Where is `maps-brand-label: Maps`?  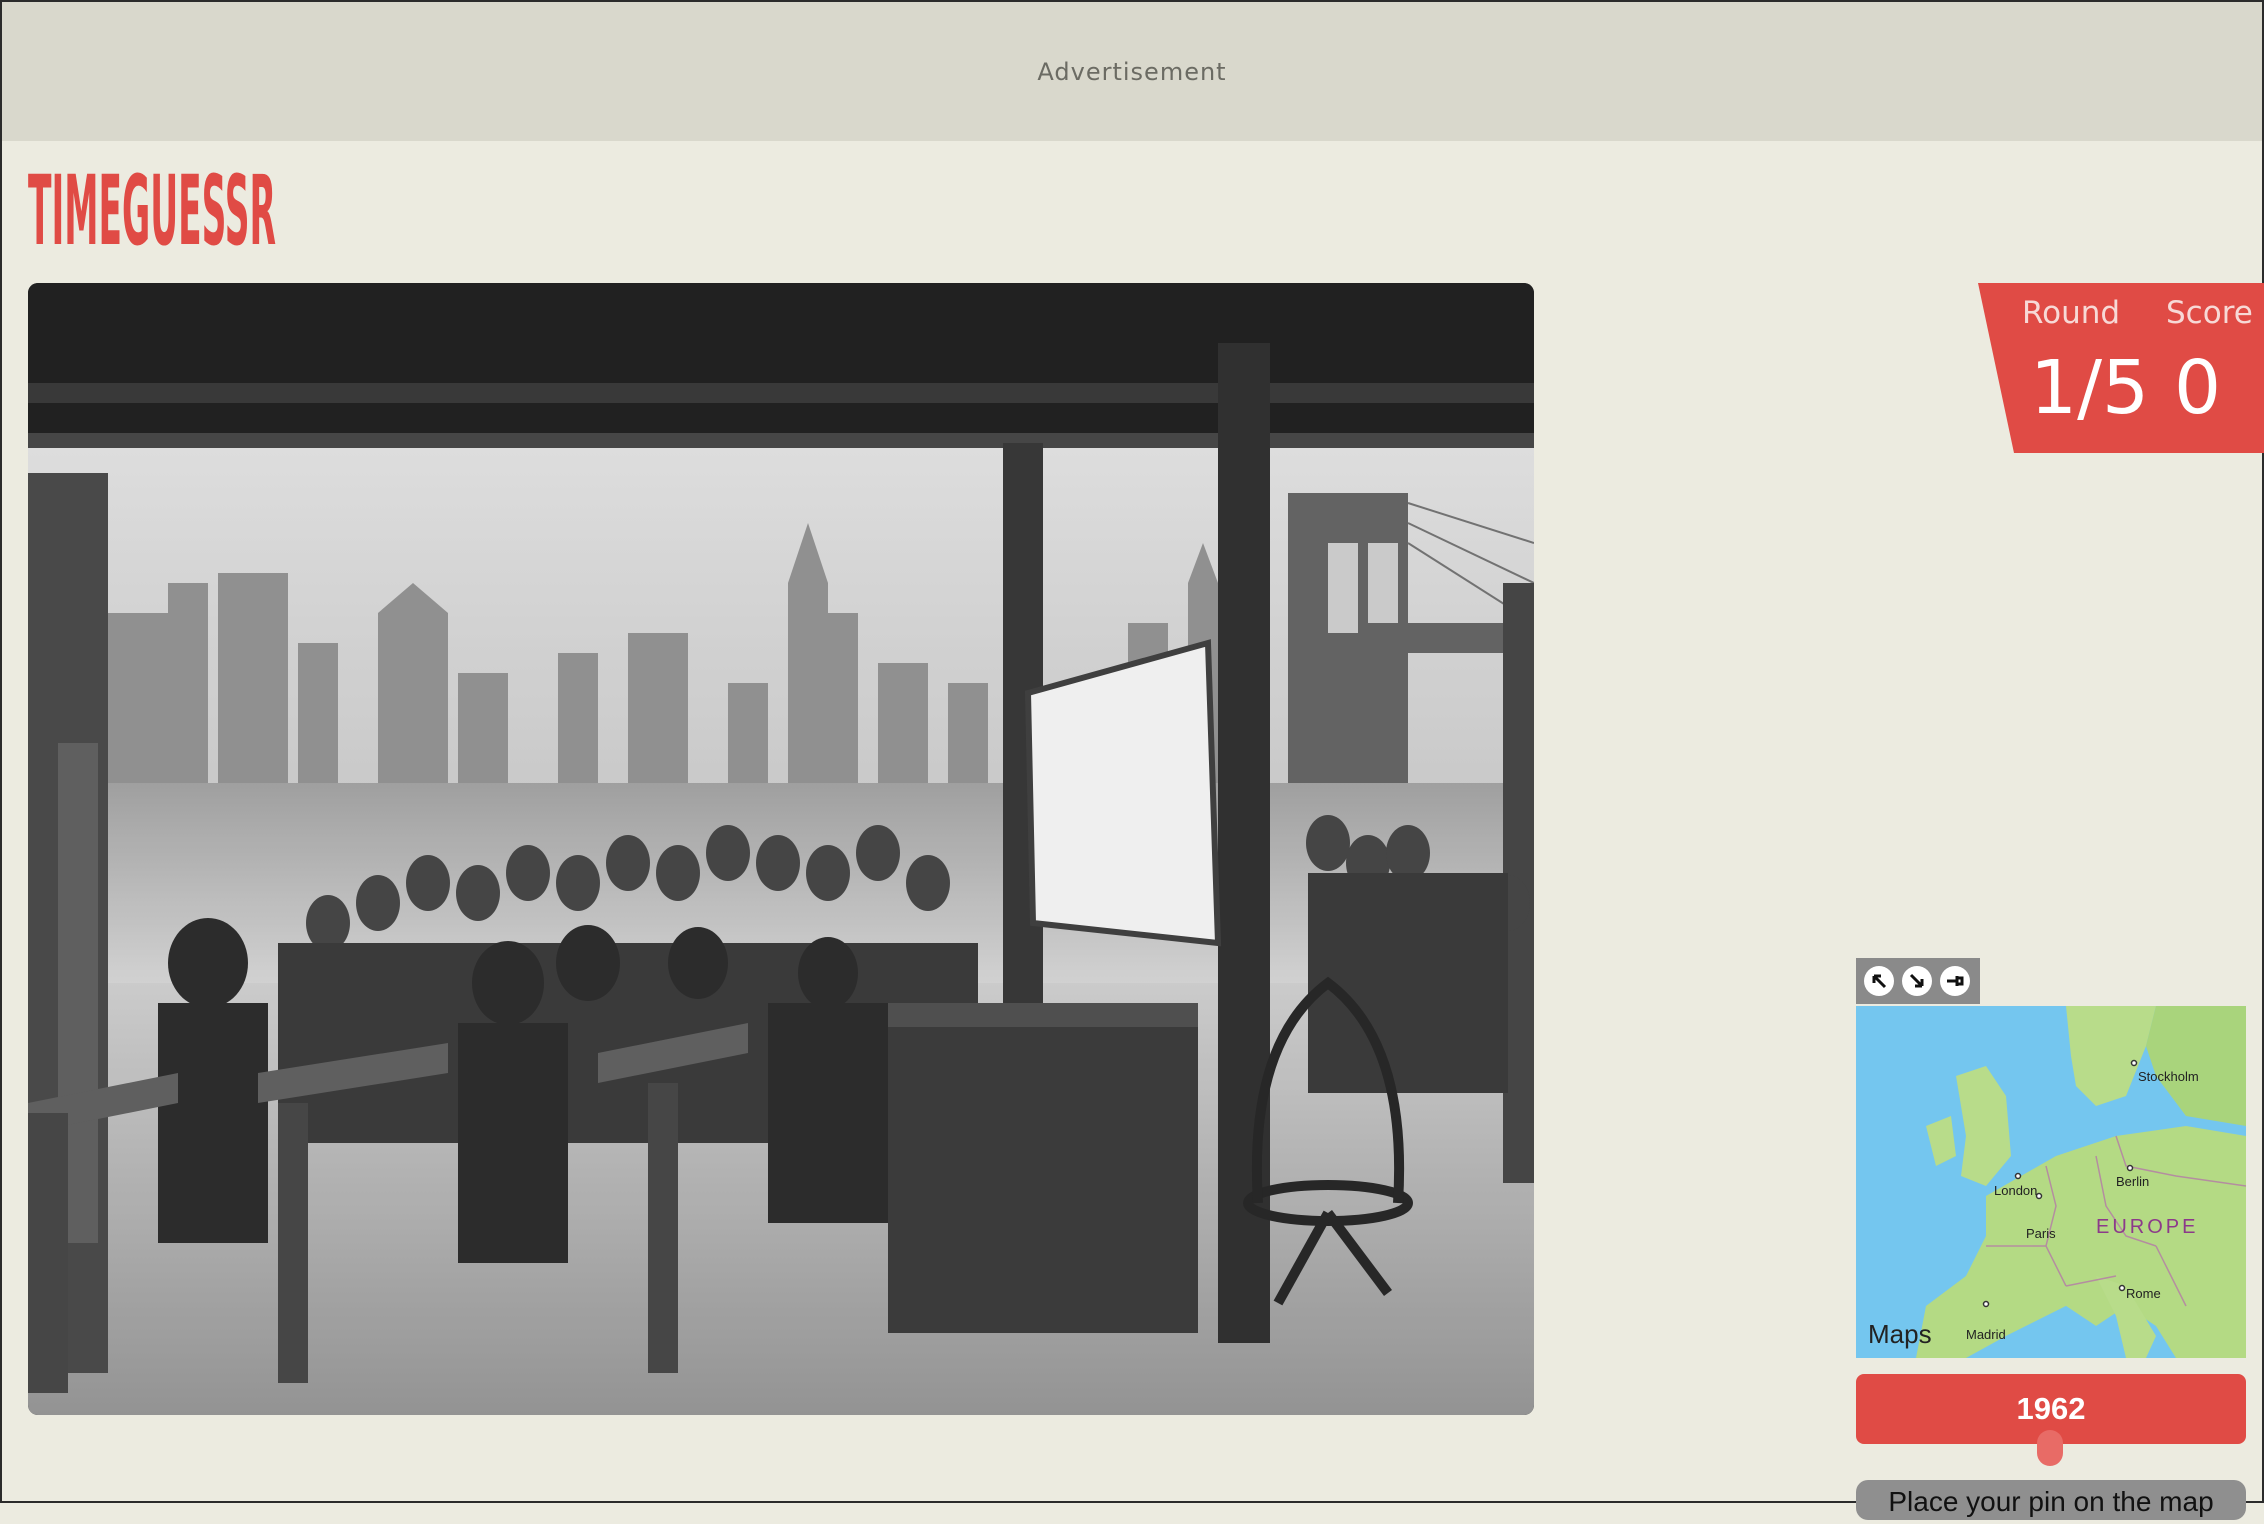 maps-brand-label: Maps is located at coordinates (1900, 1334).